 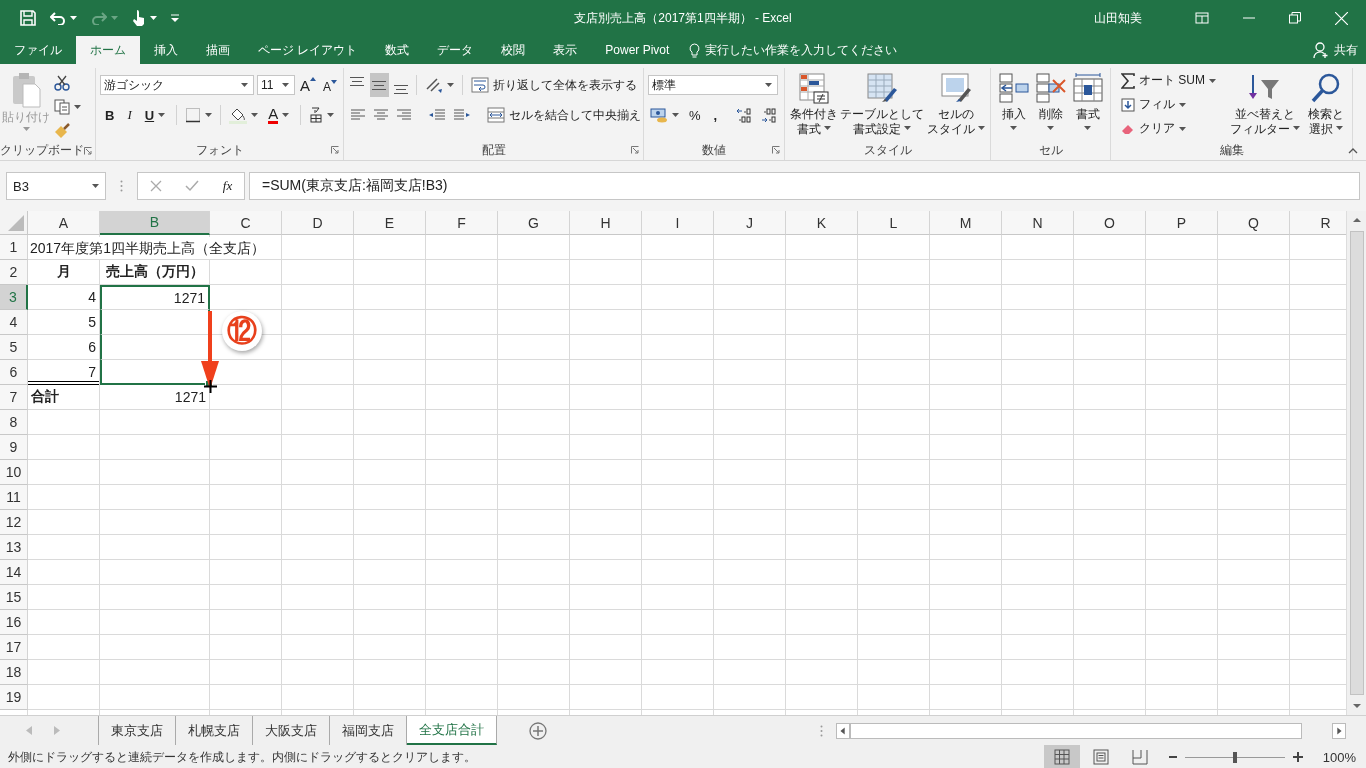 I want to click on column-header: C, so click(x=246, y=223).